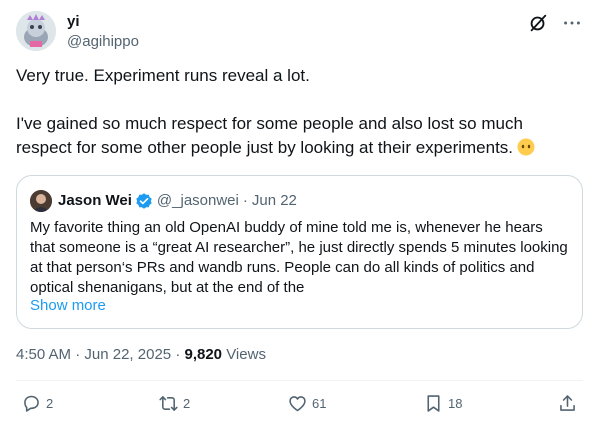 The width and height of the screenshot is (599, 432). Describe the element at coordinates (43, 354) in the screenshot. I see `tweet-time: 4:50 AM` at that location.